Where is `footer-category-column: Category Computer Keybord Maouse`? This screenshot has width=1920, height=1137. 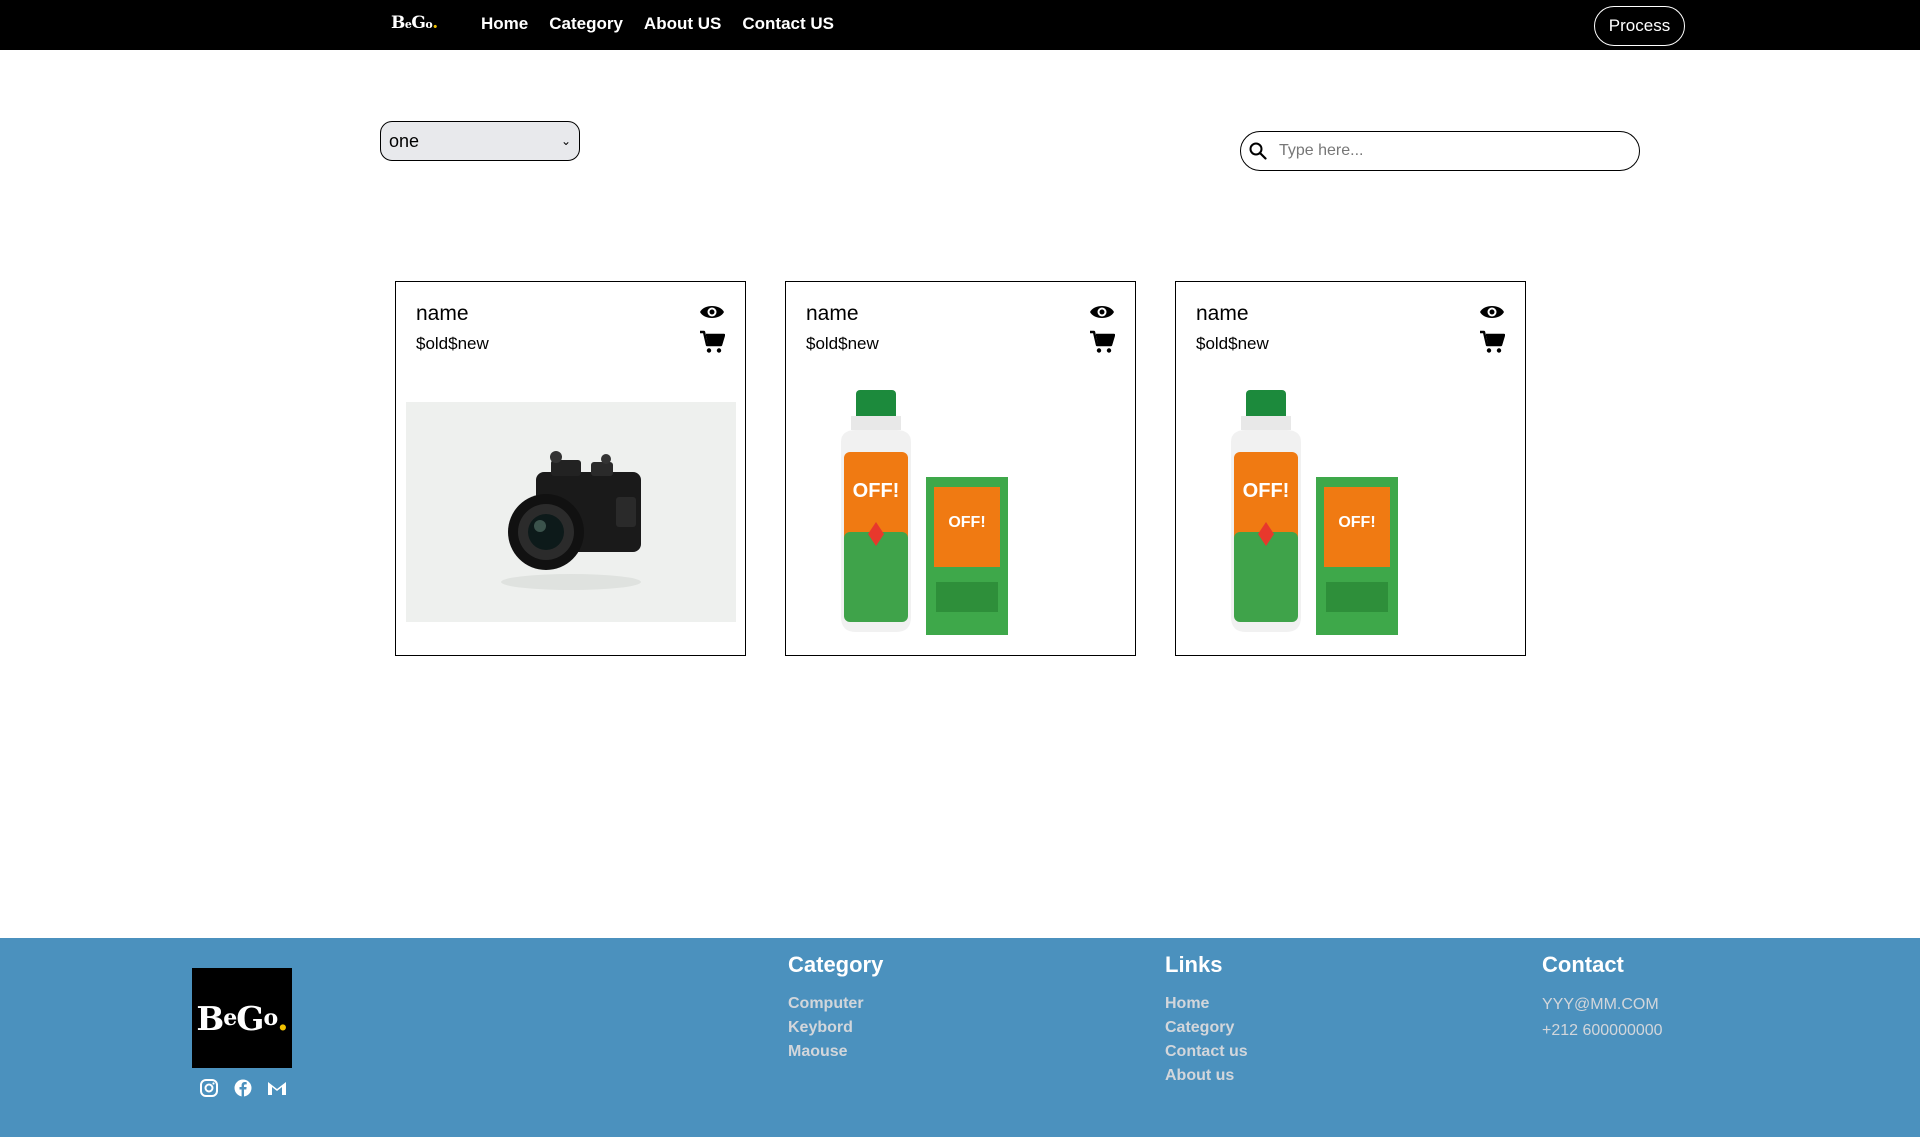 footer-category-column: Category Computer Keybord Maouse is located at coordinates (835, 1008).